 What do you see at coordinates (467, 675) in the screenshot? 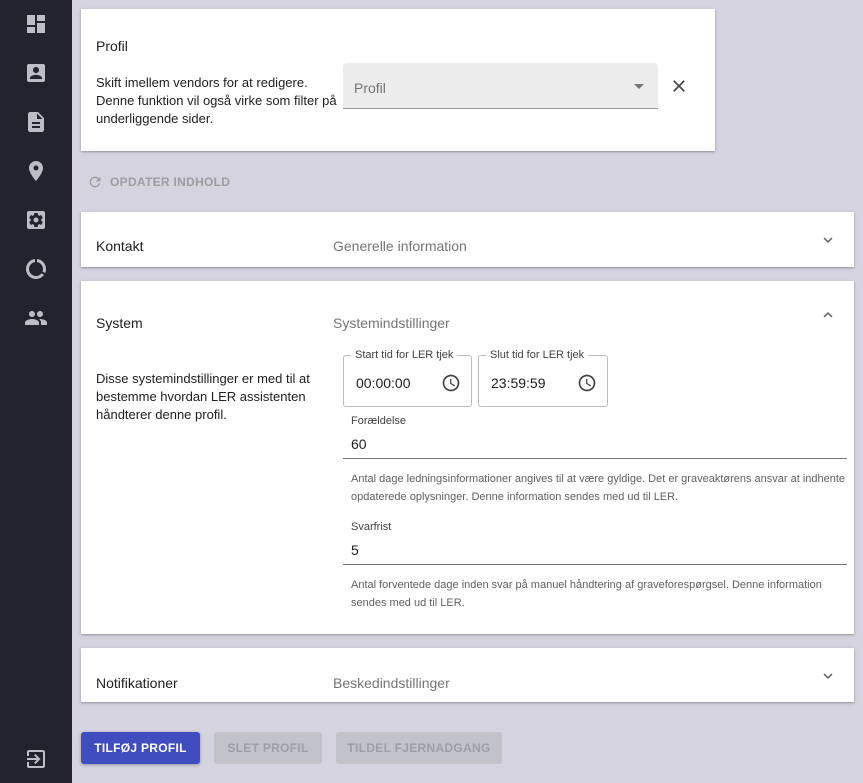
I see `panel-notifikationer: Notifikationer Beskedindstillinger` at bounding box center [467, 675].